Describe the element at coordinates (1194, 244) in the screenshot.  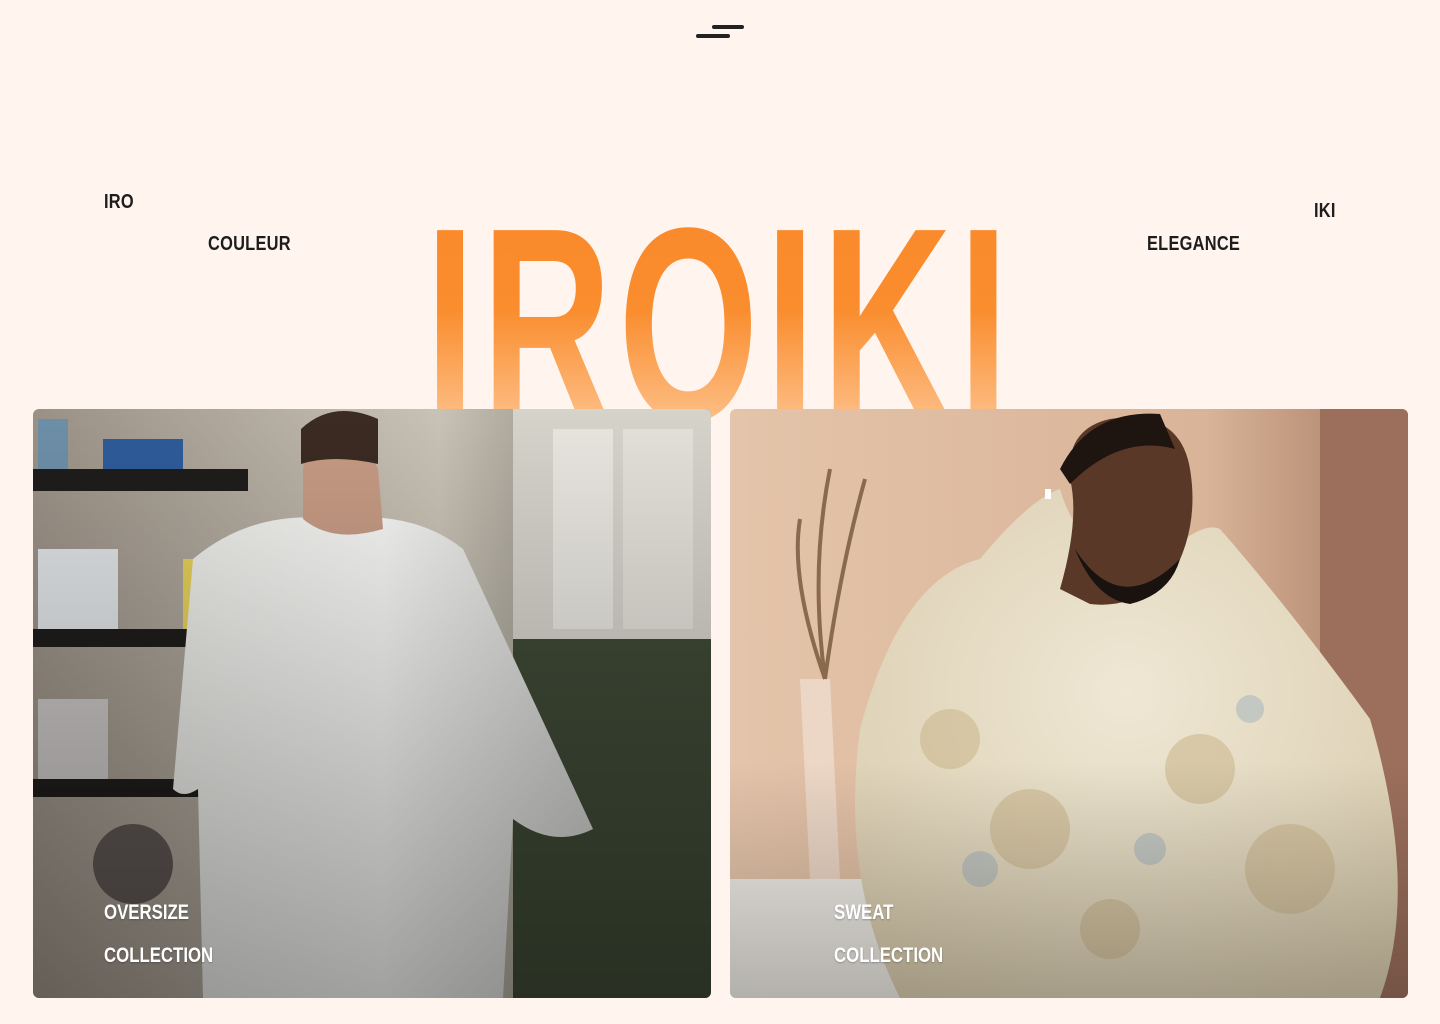
I see `hero-word-elegance: ELEGANCE` at that location.